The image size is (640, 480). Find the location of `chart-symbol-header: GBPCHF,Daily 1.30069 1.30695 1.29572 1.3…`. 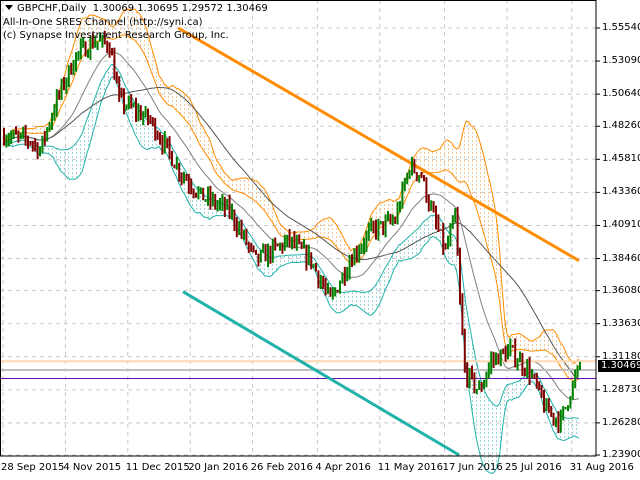

chart-symbol-header: GBPCHF,Daily 1.30069 1.30695 1.29572 1.3… is located at coordinates (135, 8).